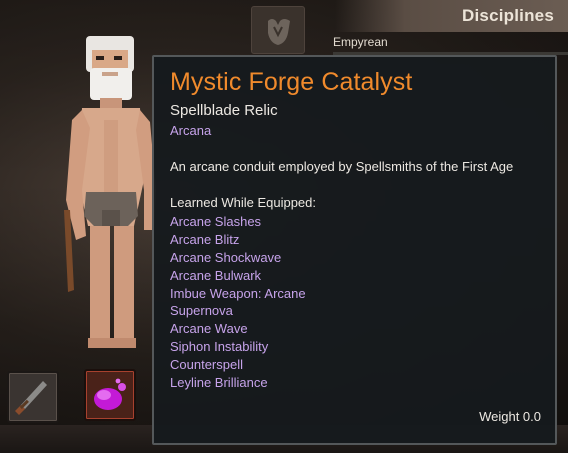 This screenshot has height=453, width=568. What do you see at coordinates (205, 239) in the screenshot?
I see `skill-item: Arcane Blitz` at bounding box center [205, 239].